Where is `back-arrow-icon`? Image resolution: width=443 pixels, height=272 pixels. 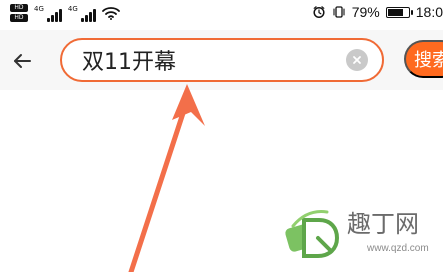 back-arrow-icon is located at coordinates (22, 61).